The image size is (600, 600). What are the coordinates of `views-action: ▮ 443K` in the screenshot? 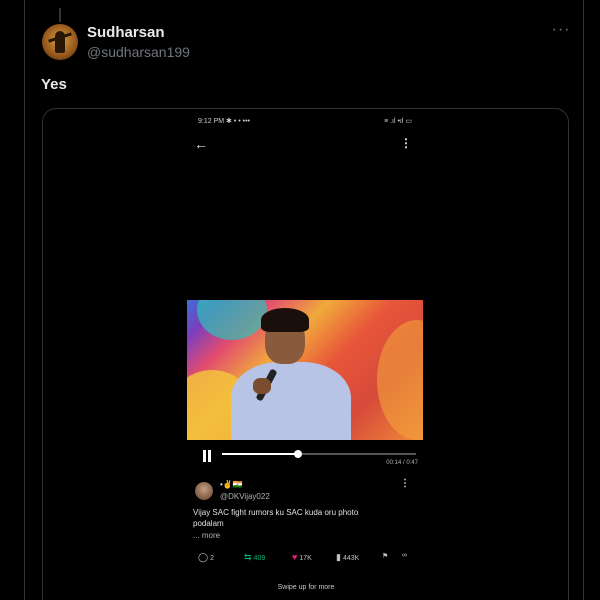 It's located at (347, 557).